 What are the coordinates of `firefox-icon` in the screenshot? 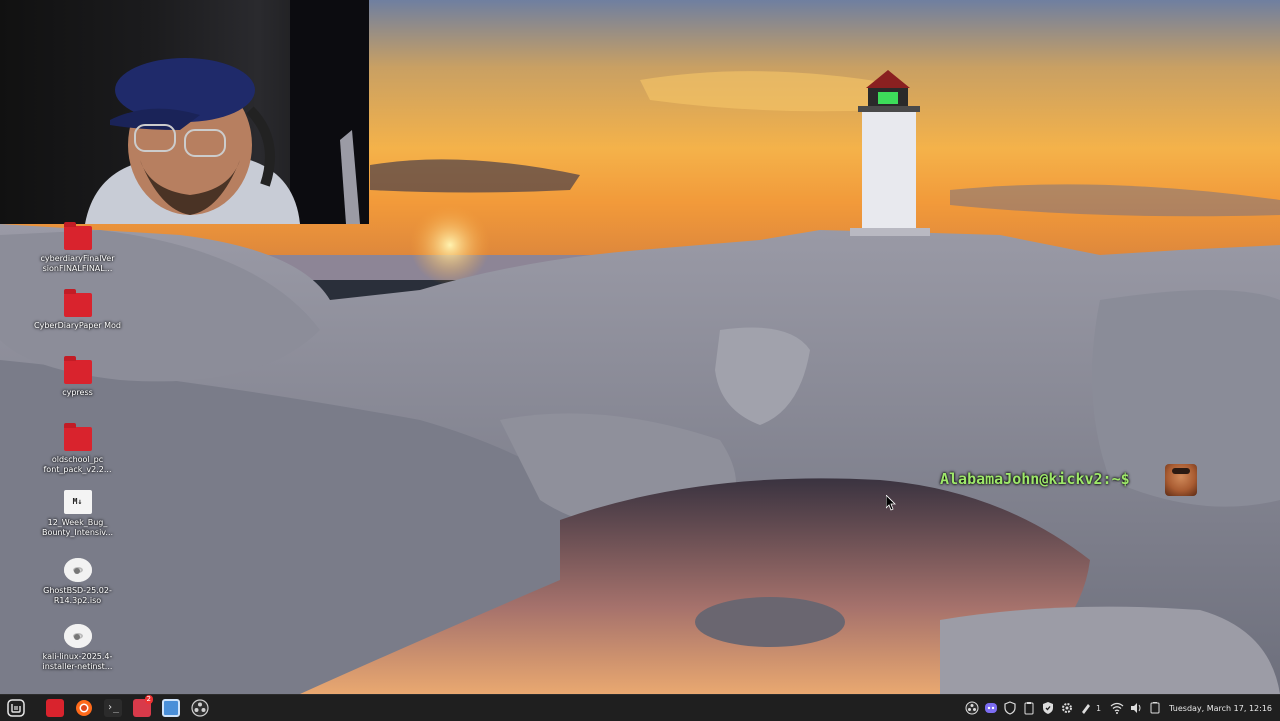 It's located at (84, 708).